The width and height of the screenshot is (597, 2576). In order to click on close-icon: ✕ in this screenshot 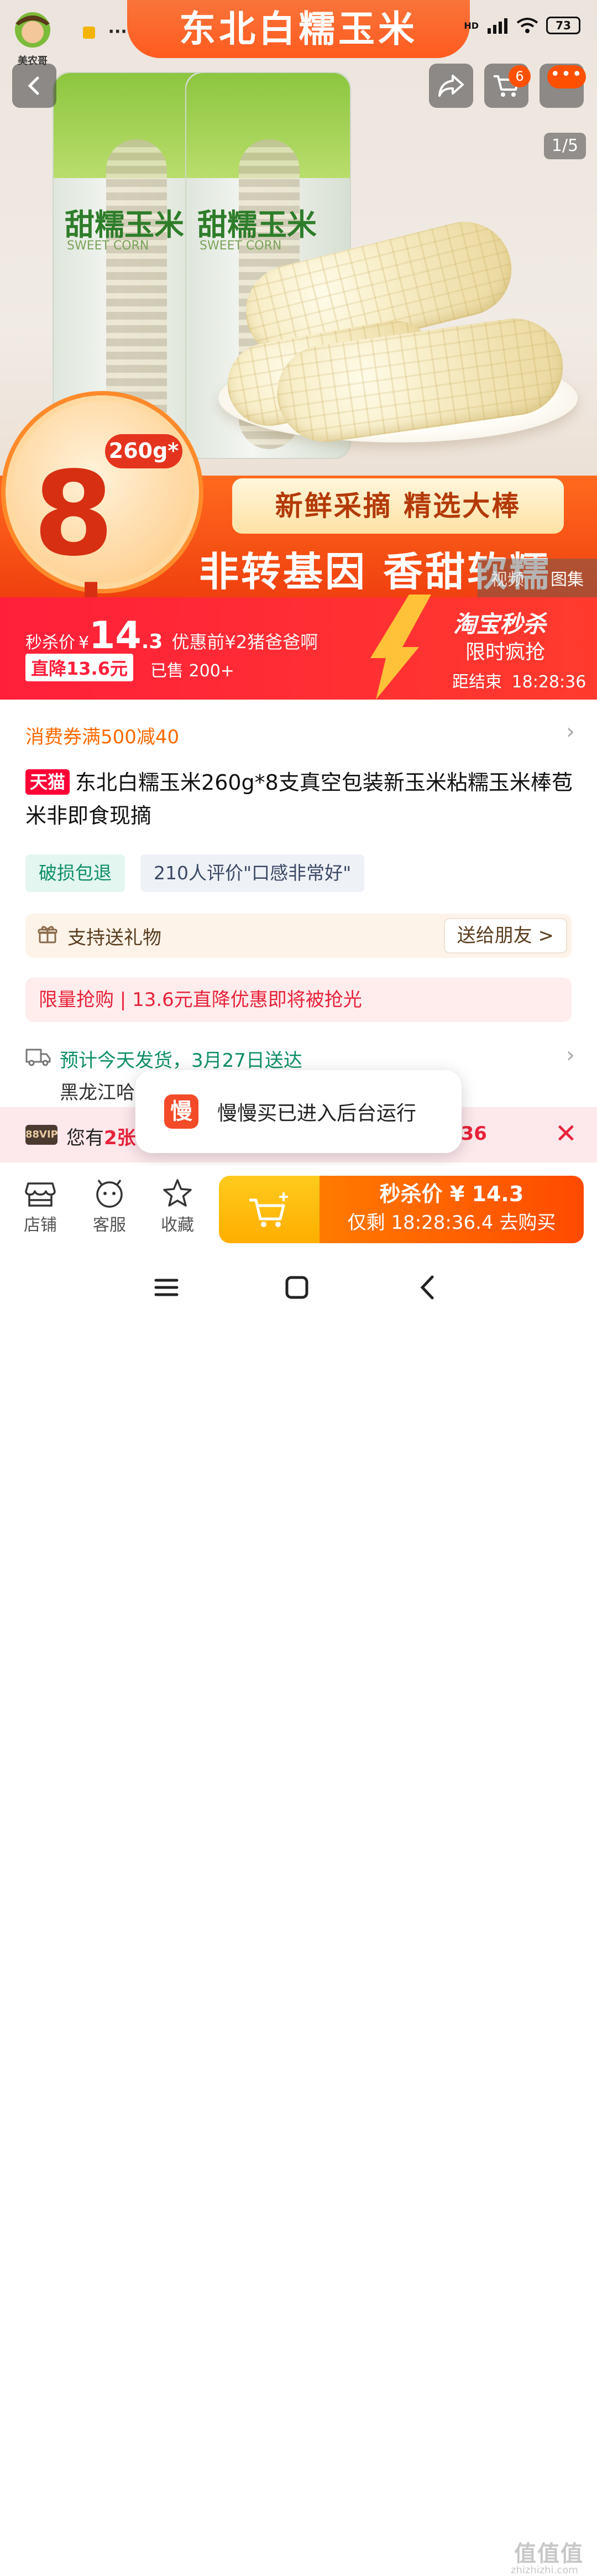, I will do `click(566, 1133)`.